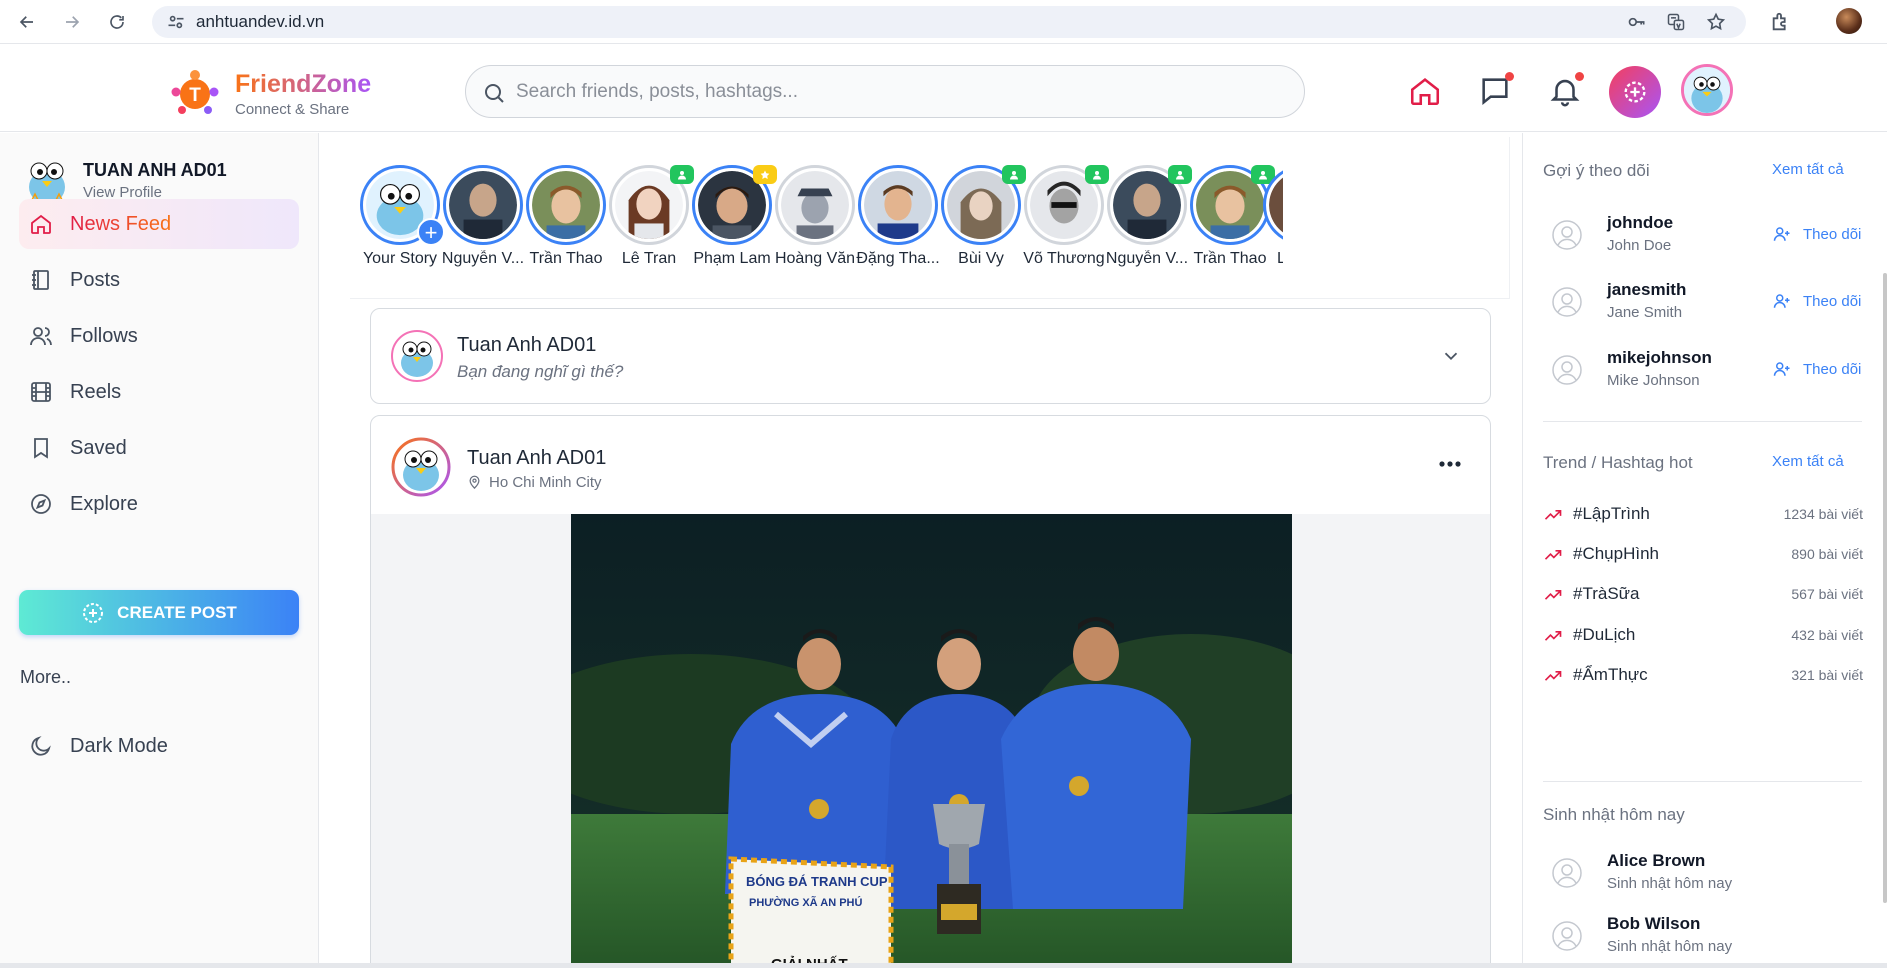 This screenshot has height=968, width=1887. What do you see at coordinates (177, 612) in the screenshot?
I see `create-post-label: CREATE POST` at bounding box center [177, 612].